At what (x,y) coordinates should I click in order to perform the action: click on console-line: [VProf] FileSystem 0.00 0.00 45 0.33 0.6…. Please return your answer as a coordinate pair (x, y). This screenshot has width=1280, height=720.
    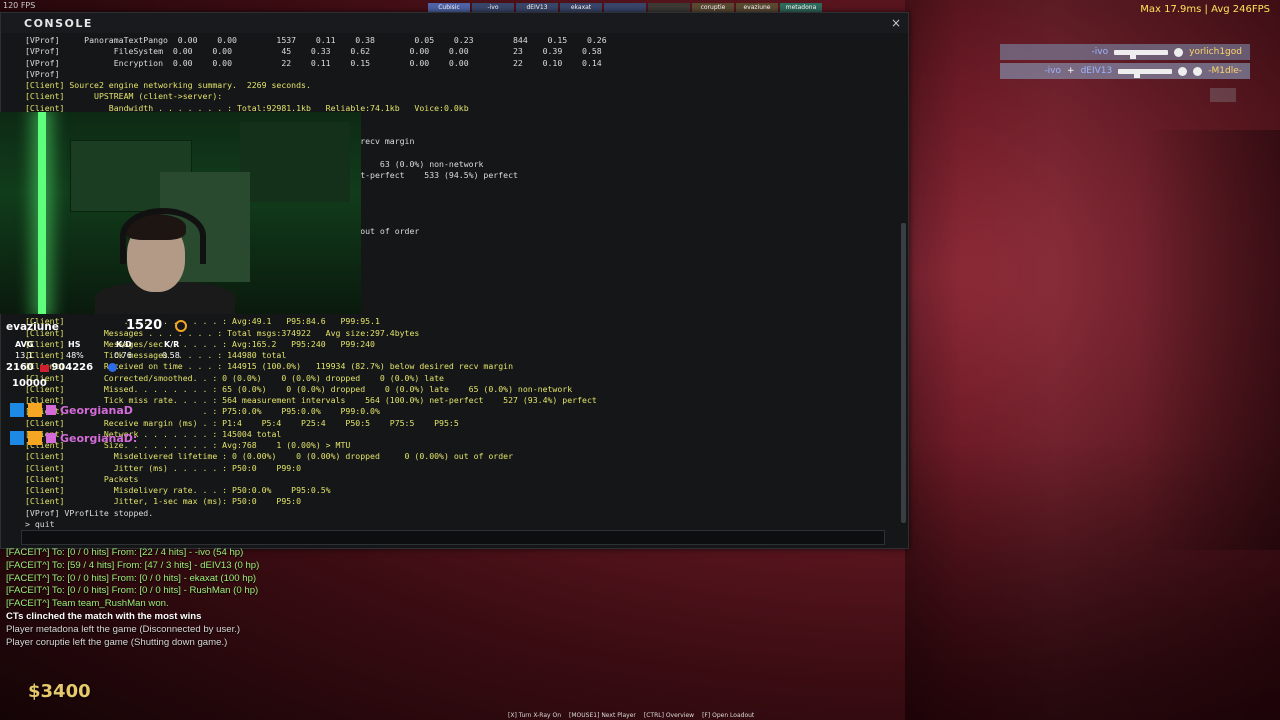
    Looking at the image, I should click on (313, 51).